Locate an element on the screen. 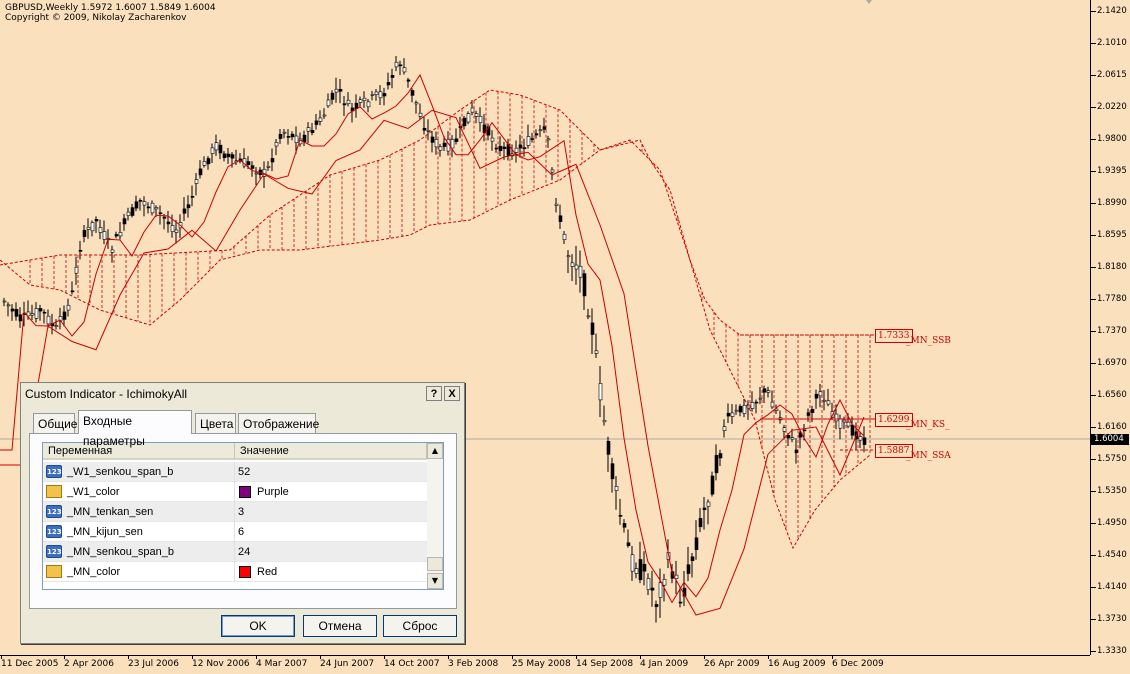  parameter-row: 123 _W1_senkou_span_b 52 is located at coordinates (235, 472).